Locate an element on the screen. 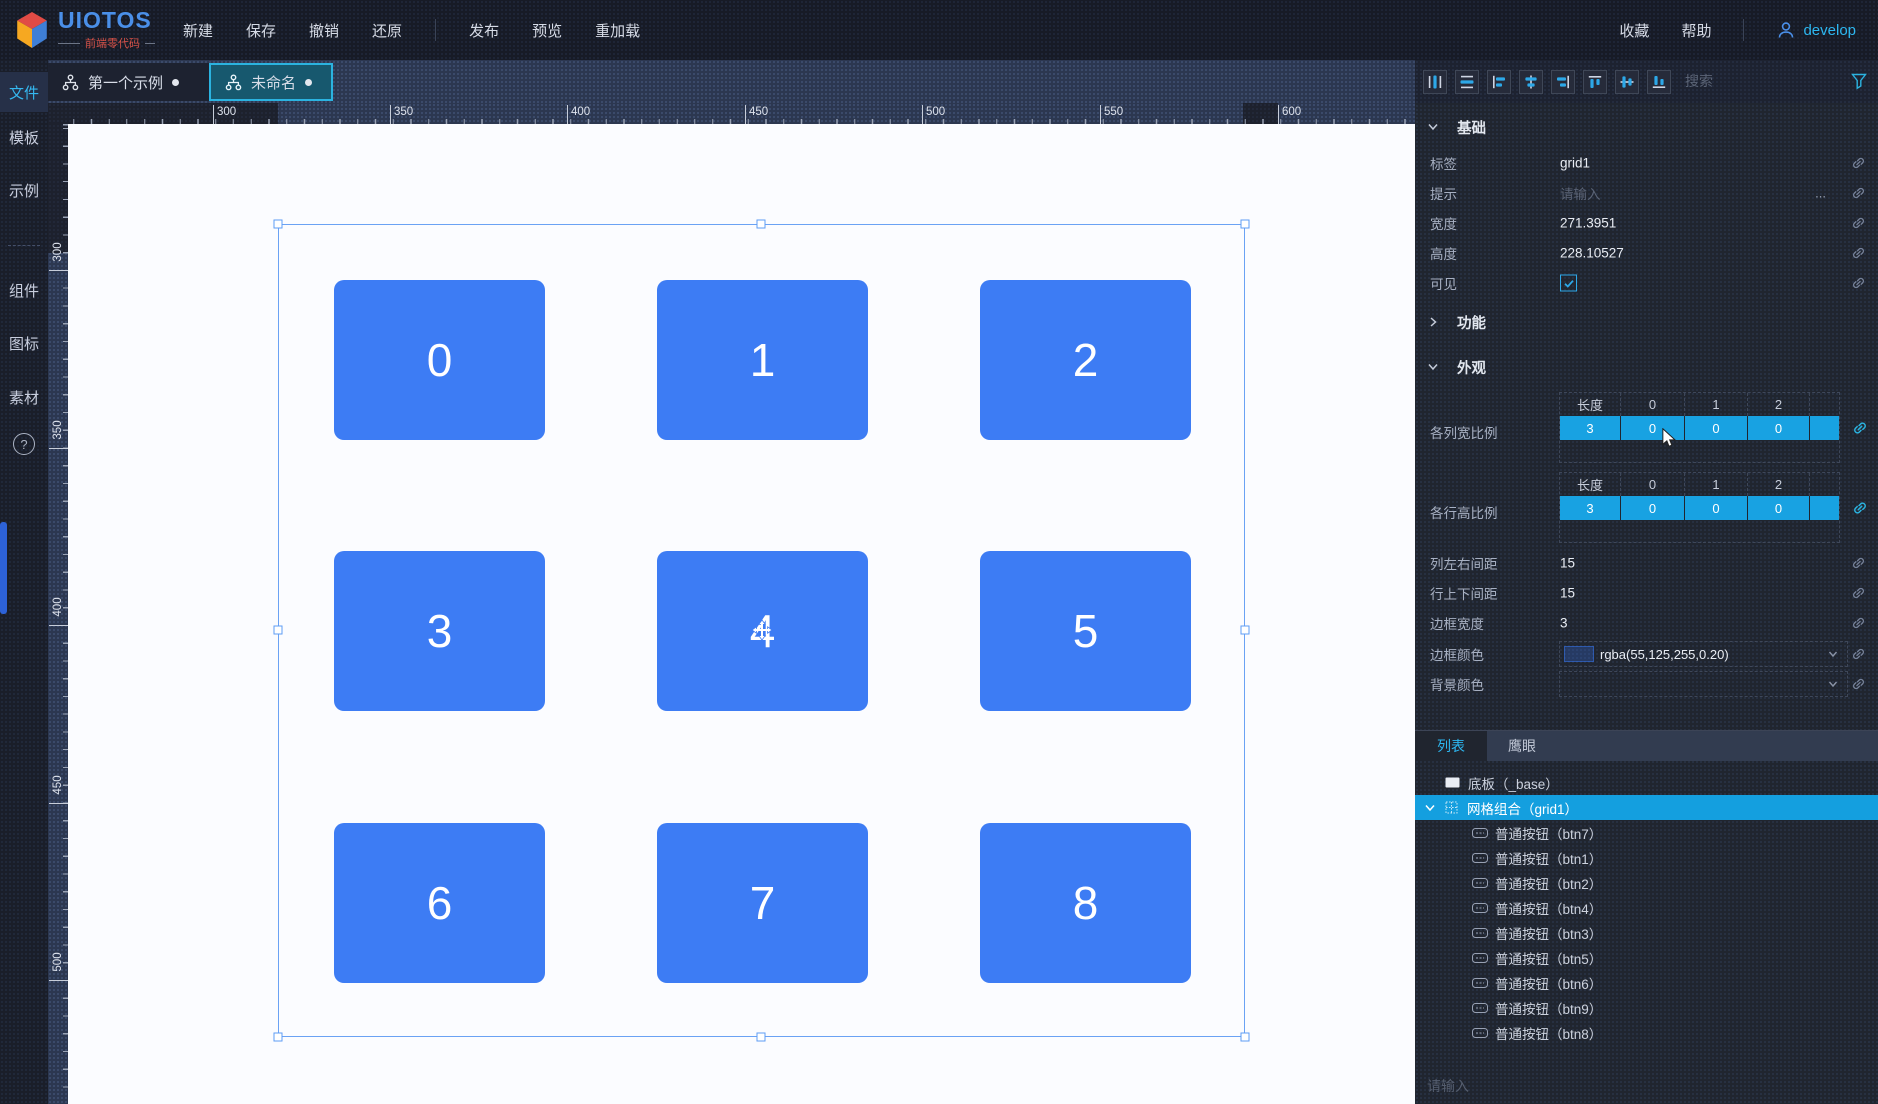 The height and width of the screenshot is (1104, 1878). tab-layer-list: 列表 is located at coordinates (1451, 746).